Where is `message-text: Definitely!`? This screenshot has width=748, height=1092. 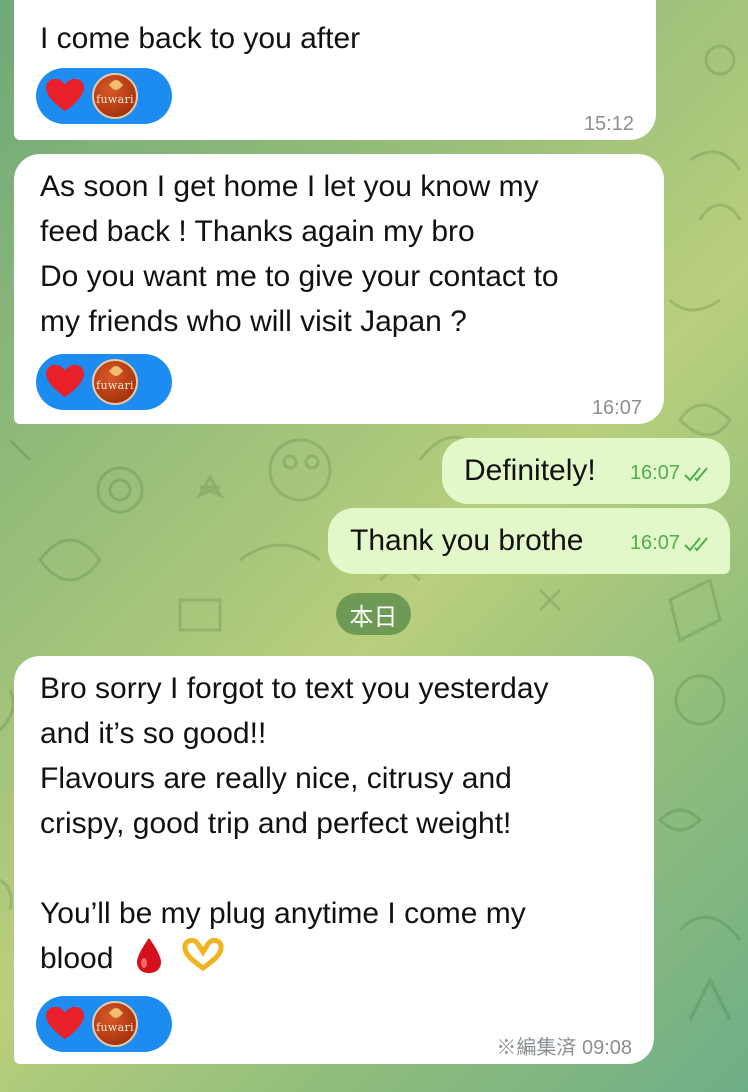
message-text: Definitely! is located at coordinates (530, 470).